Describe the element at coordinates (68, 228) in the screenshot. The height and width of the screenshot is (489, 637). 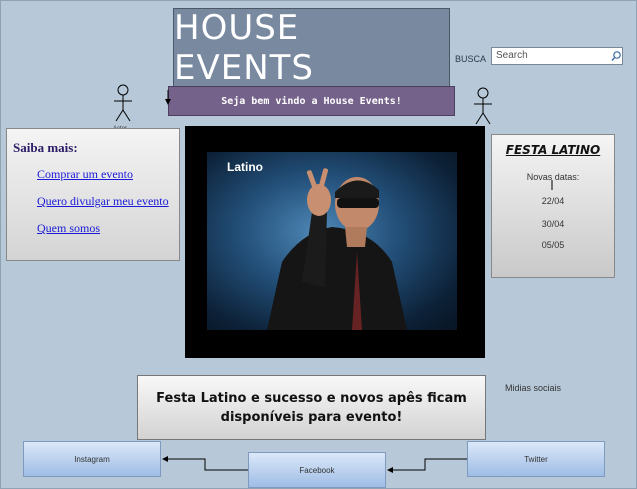
I see `link-quem-somos: Quem somos` at that location.